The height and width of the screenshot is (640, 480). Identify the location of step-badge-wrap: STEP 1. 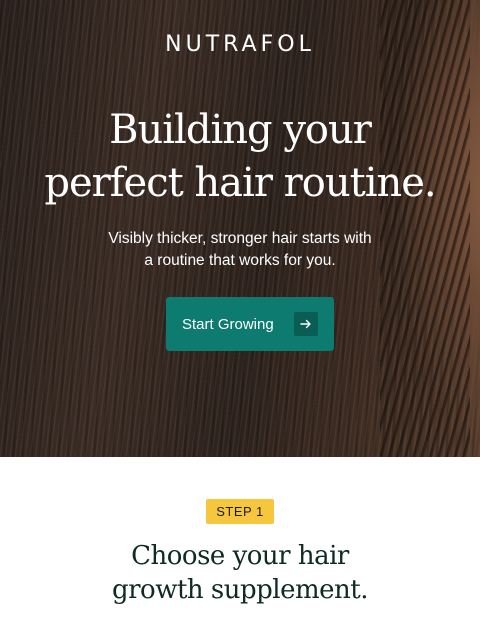
(240, 511).